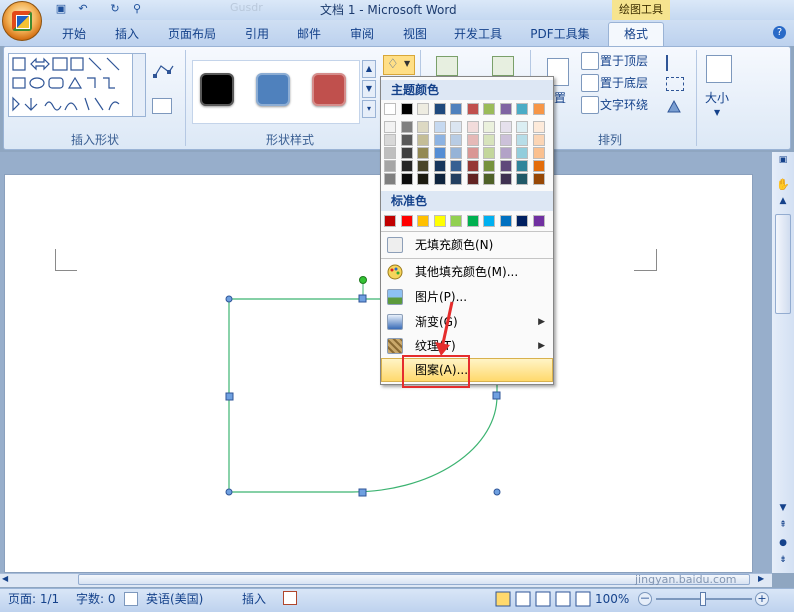 This screenshot has width=794, height=612. Describe the element at coordinates (137, 9) in the screenshot. I see `print-preview-icon: ⚲` at that location.